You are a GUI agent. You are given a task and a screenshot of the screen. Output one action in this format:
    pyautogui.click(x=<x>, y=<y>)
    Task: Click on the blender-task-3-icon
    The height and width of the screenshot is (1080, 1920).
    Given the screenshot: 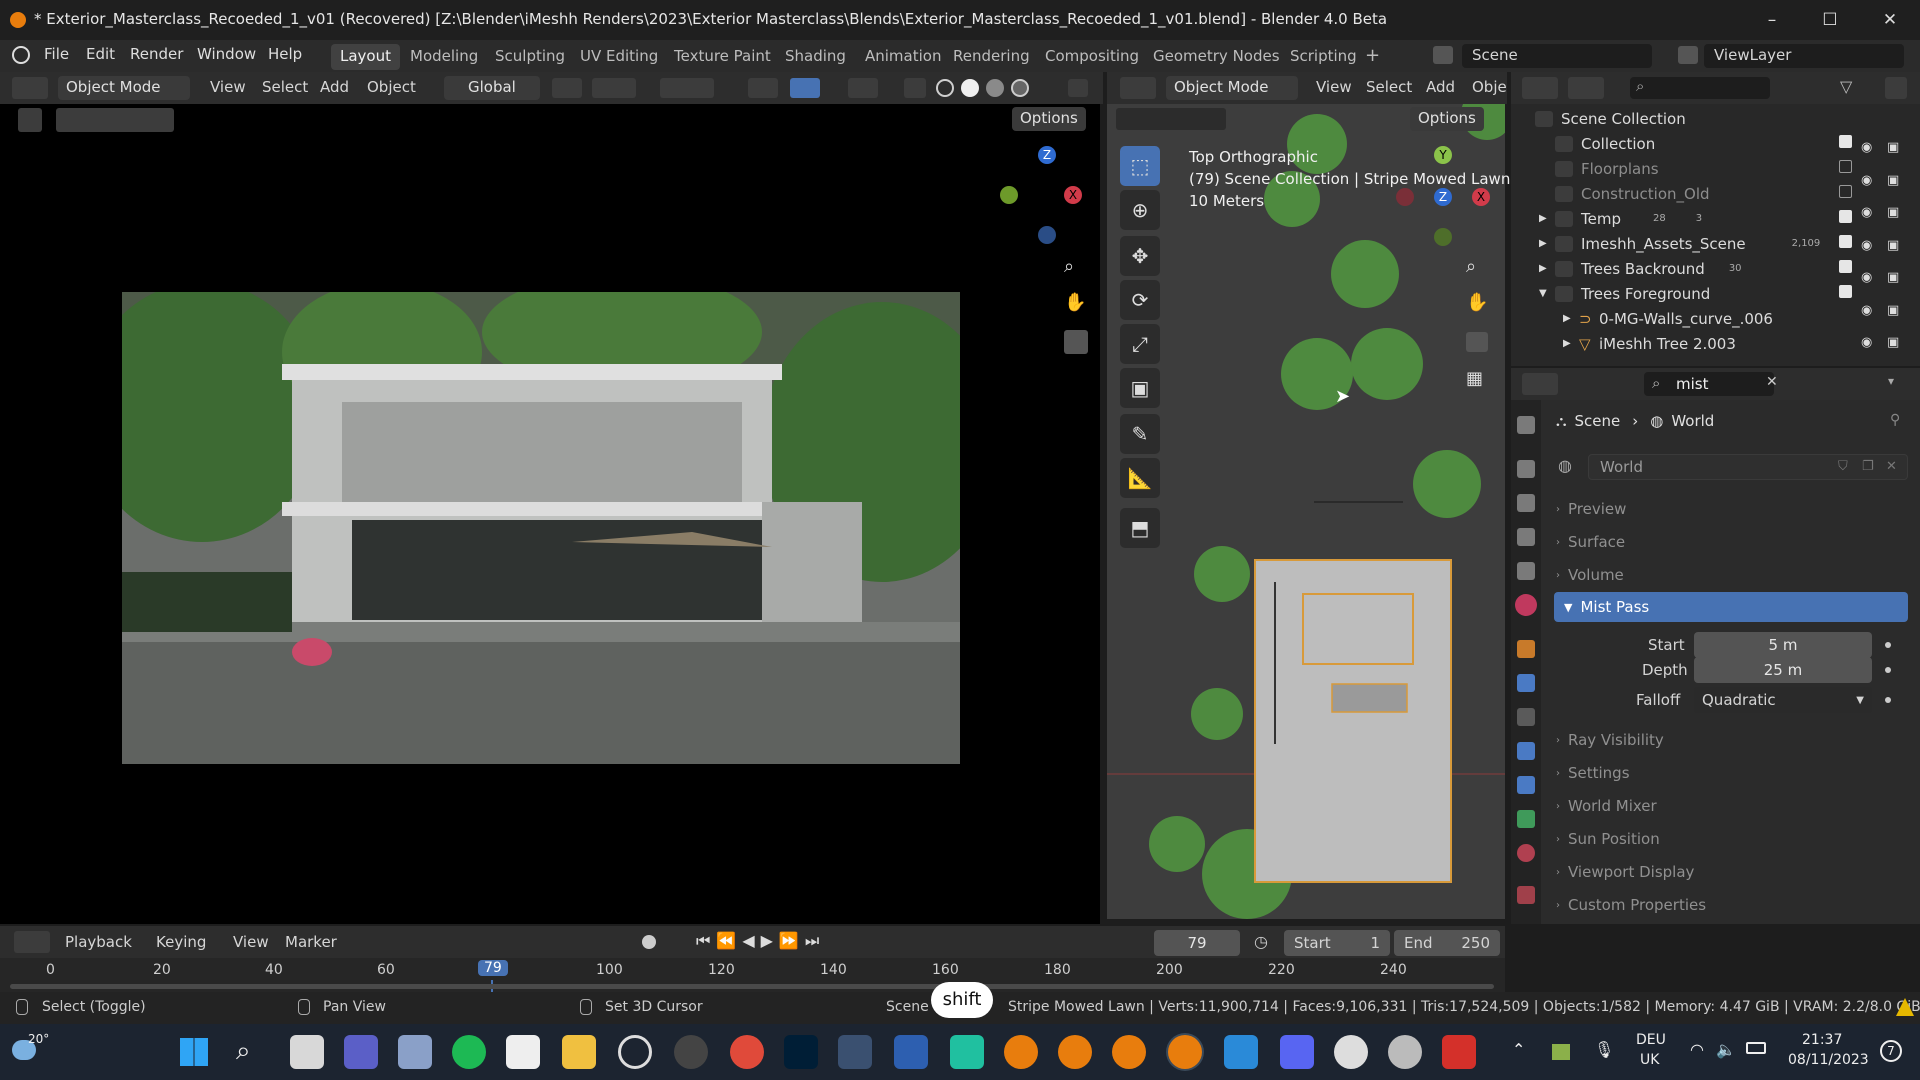 What is the action you would take?
    pyautogui.click(x=1129, y=1052)
    